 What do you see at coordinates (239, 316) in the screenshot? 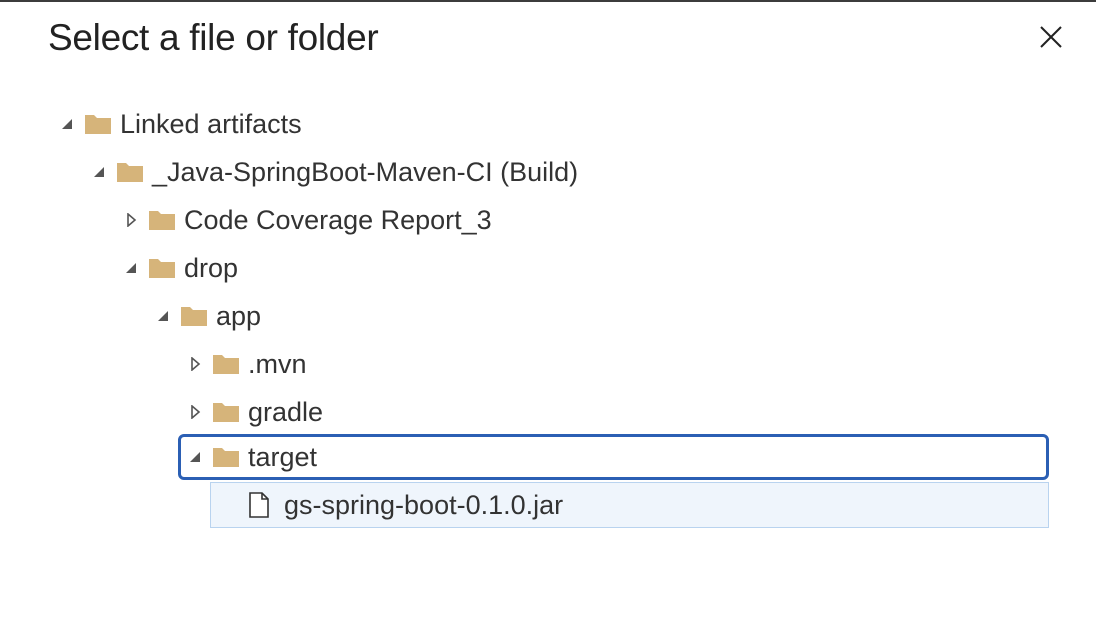
I see `tree-node-label: app` at bounding box center [239, 316].